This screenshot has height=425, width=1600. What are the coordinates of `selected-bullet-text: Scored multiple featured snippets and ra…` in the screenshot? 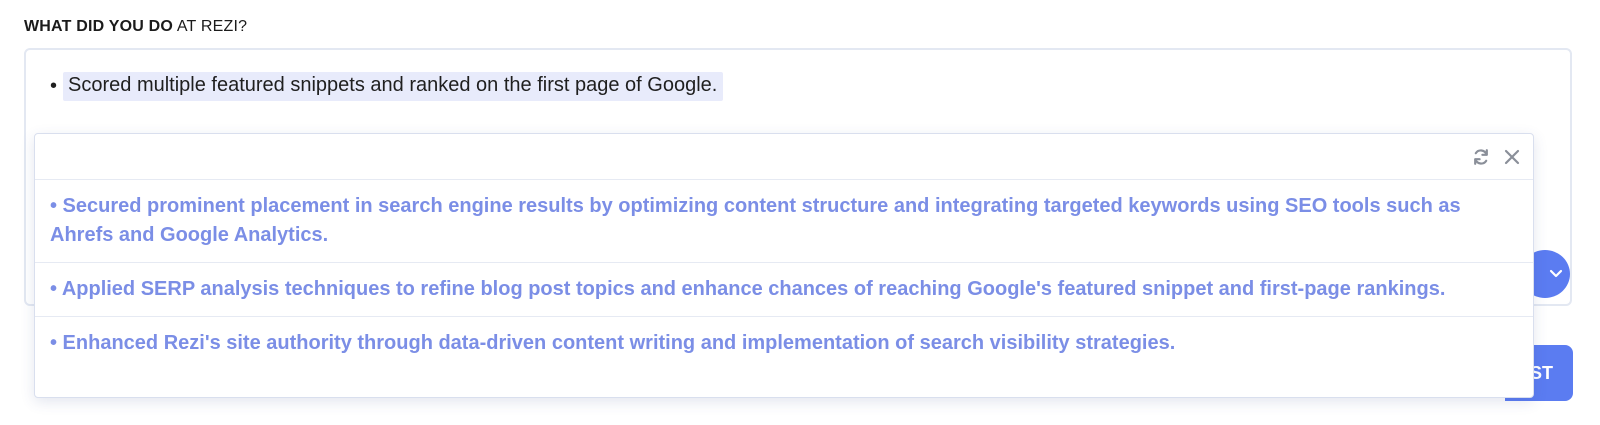 It's located at (393, 86).